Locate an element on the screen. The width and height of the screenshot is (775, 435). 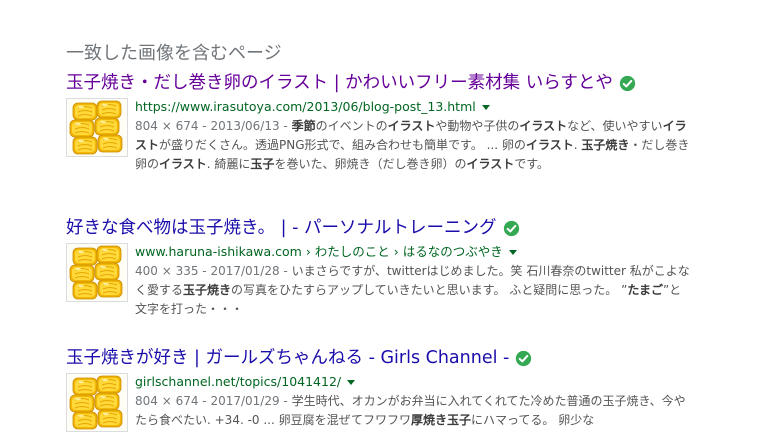
snippet-highlight: たまご is located at coordinates (645, 290).